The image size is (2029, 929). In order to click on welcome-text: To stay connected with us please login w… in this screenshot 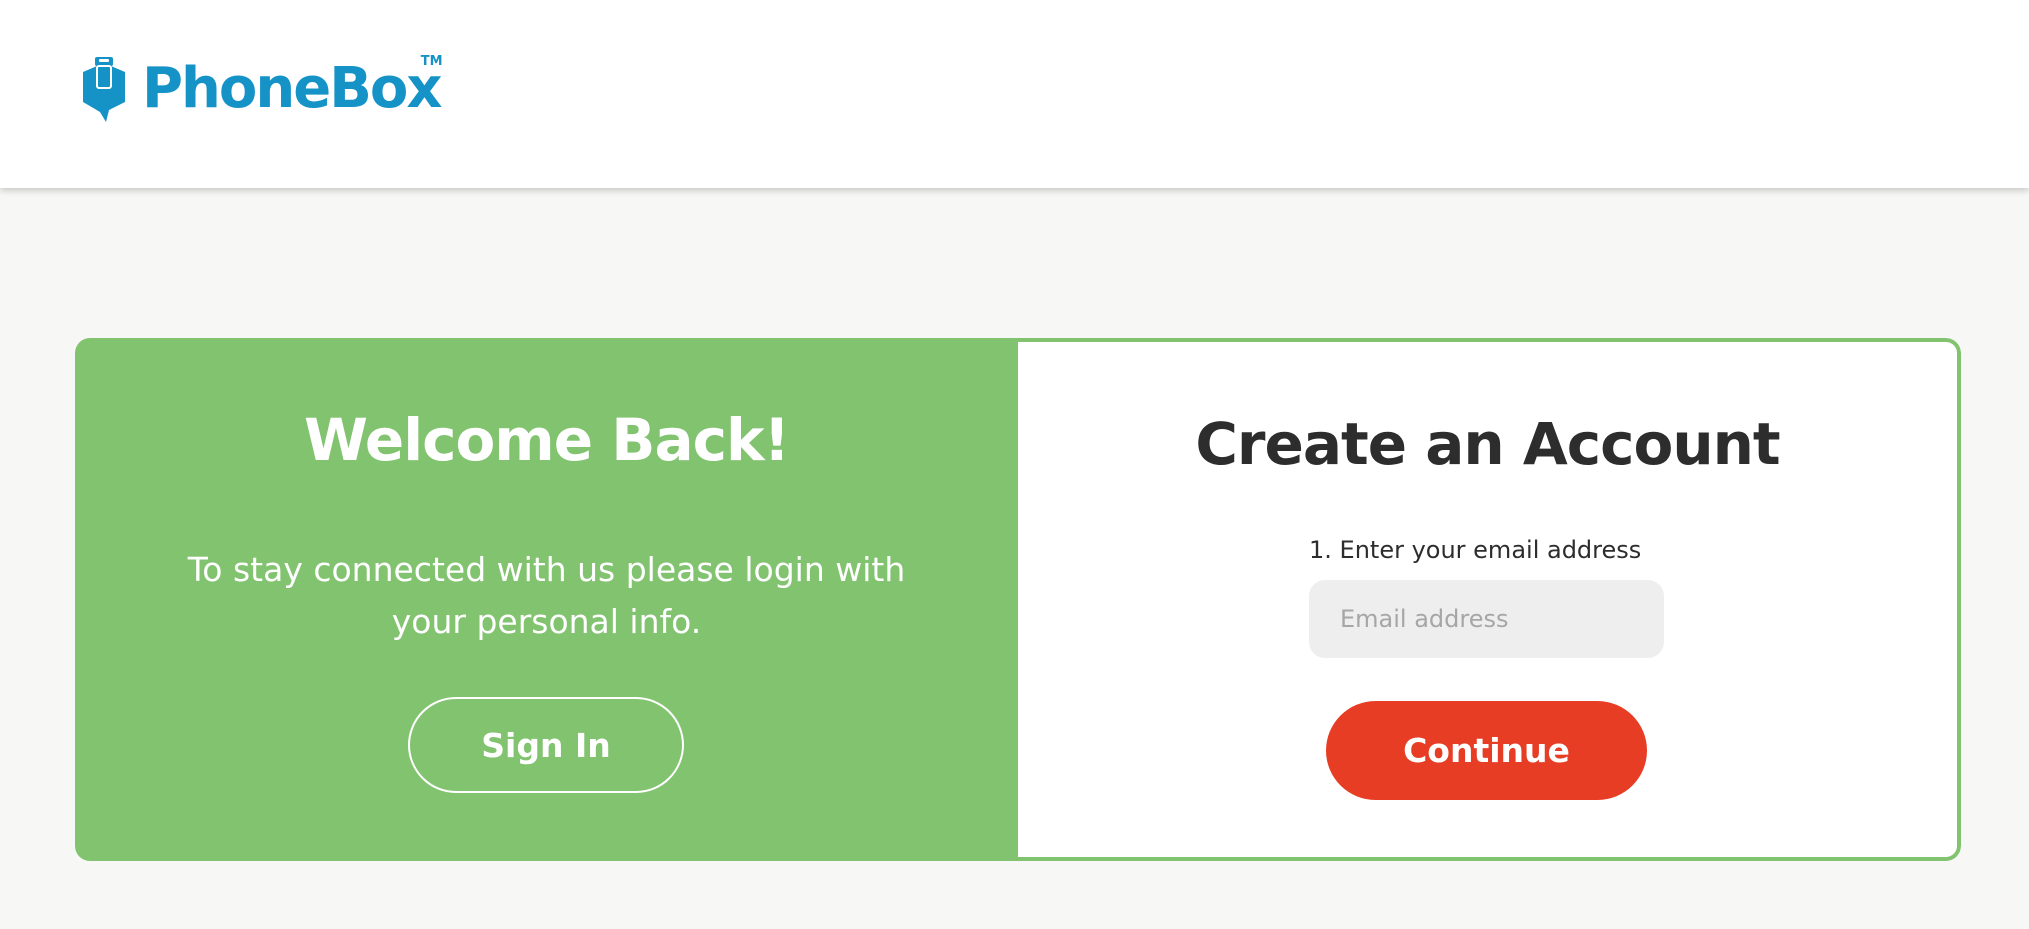, I will do `click(546, 595)`.